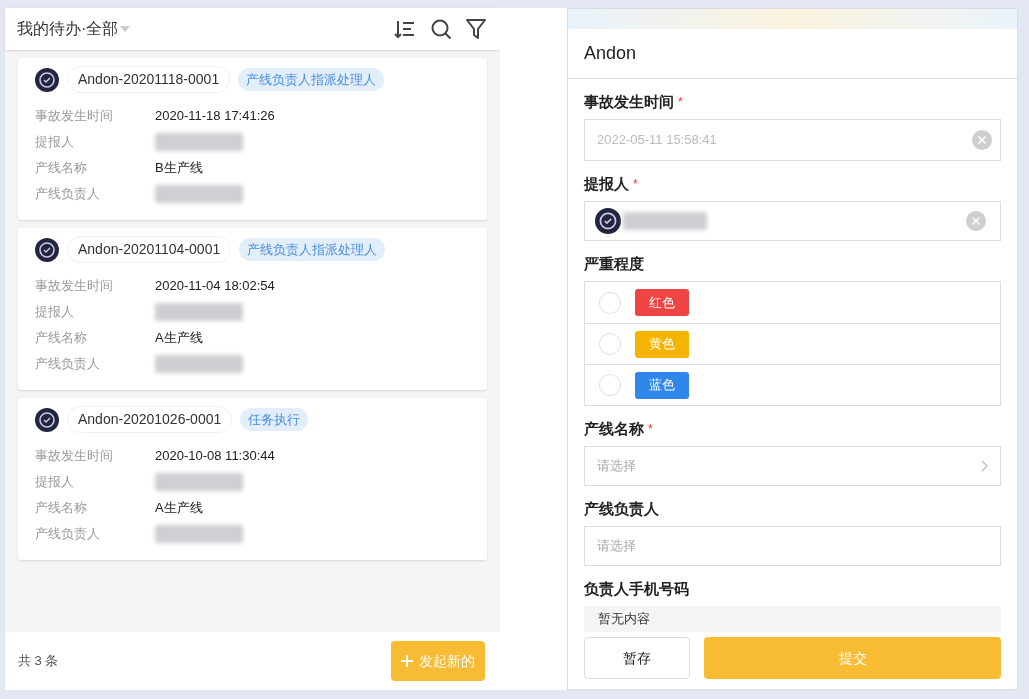 The height and width of the screenshot is (699, 1029). What do you see at coordinates (68, 29) in the screenshot?
I see `list-title: 我的待办·全部` at bounding box center [68, 29].